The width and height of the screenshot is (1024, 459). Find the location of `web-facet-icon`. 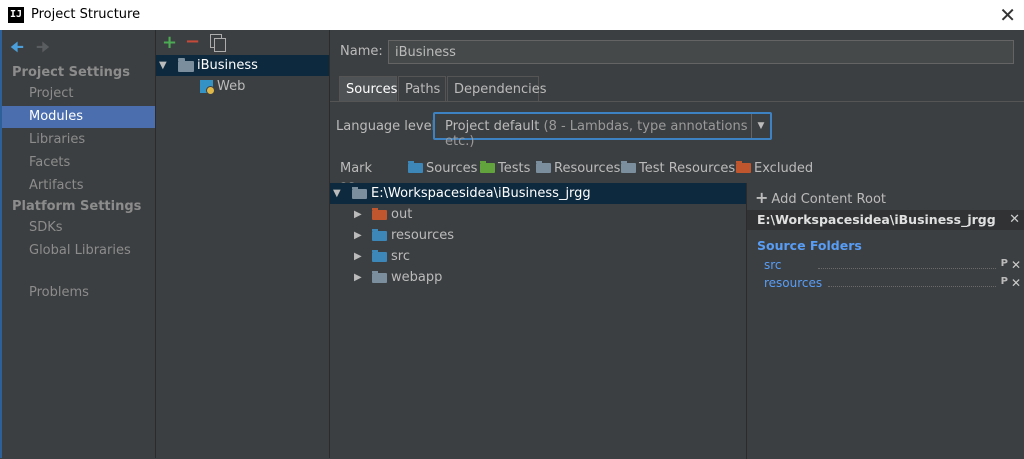

web-facet-icon is located at coordinates (207, 87).